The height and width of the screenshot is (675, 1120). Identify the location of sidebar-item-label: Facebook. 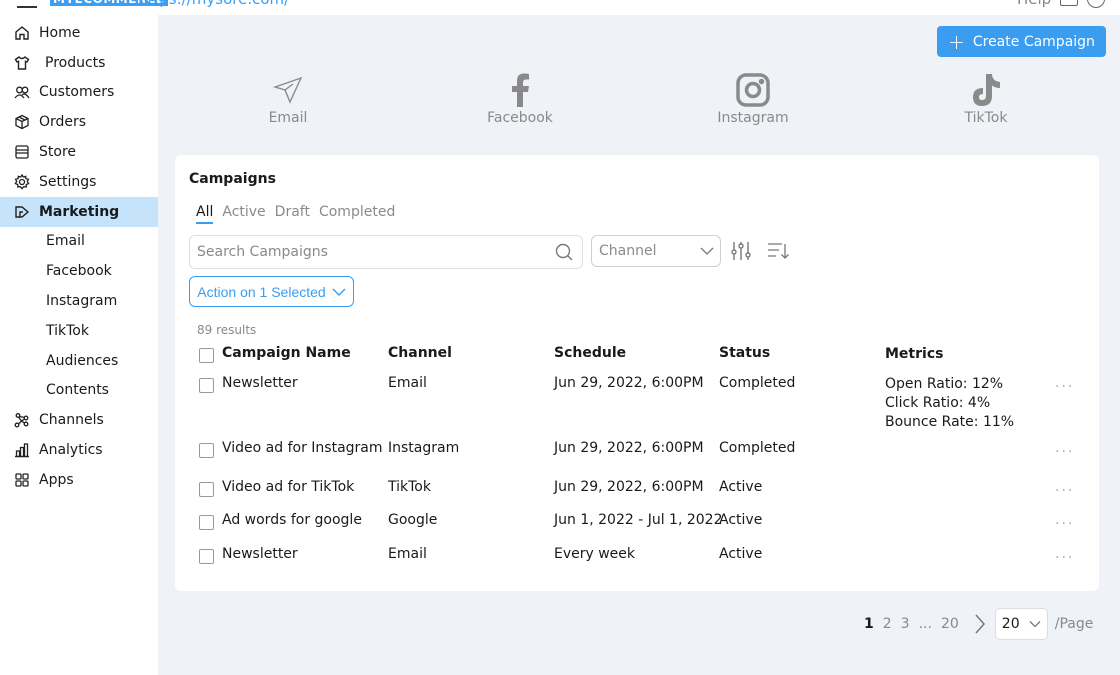
(79, 271).